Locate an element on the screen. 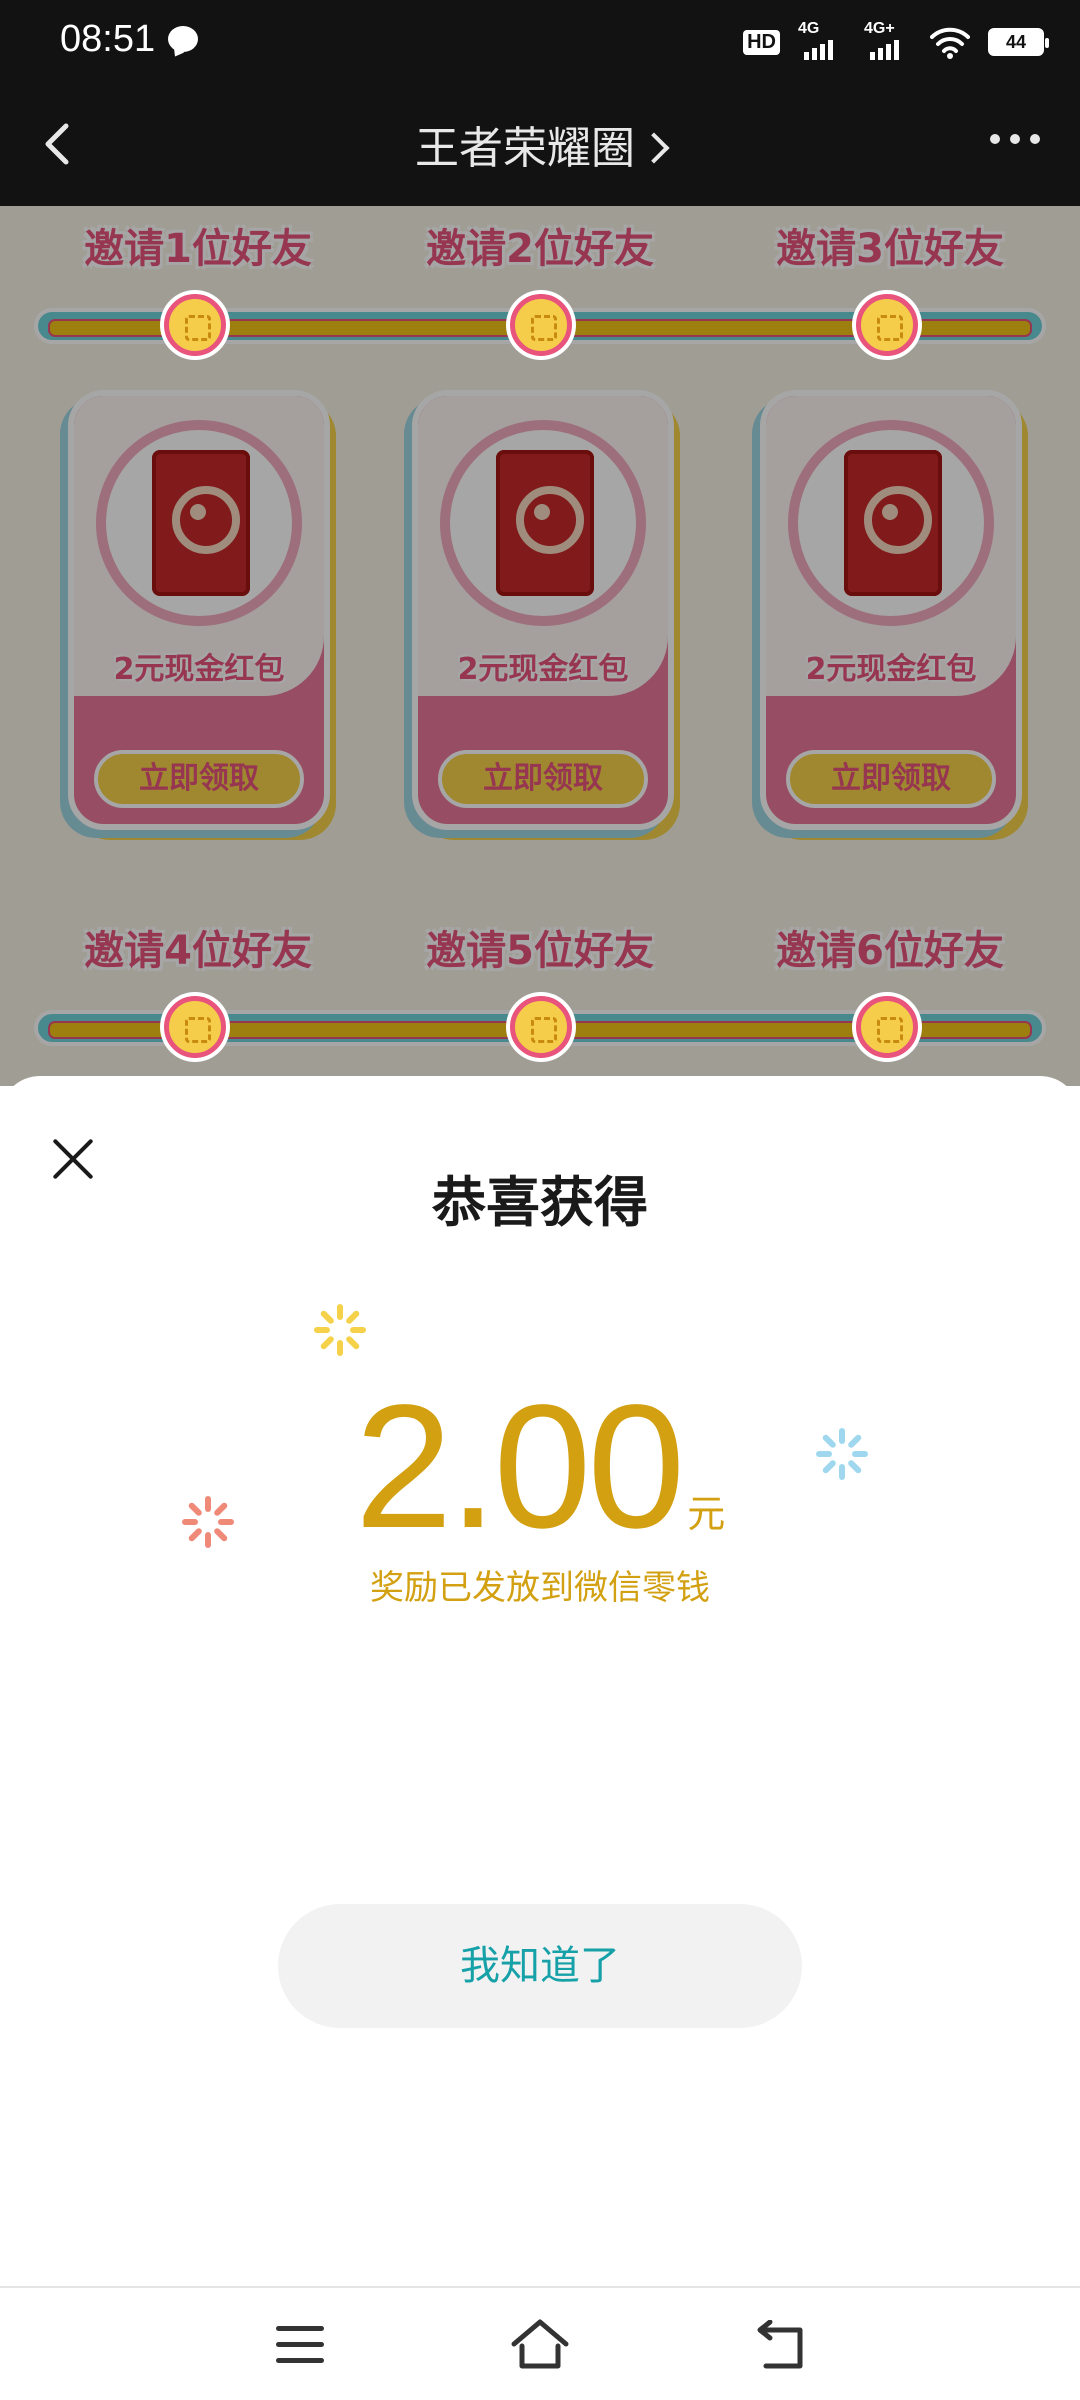  sparkle-icon is located at coordinates (340, 1330).